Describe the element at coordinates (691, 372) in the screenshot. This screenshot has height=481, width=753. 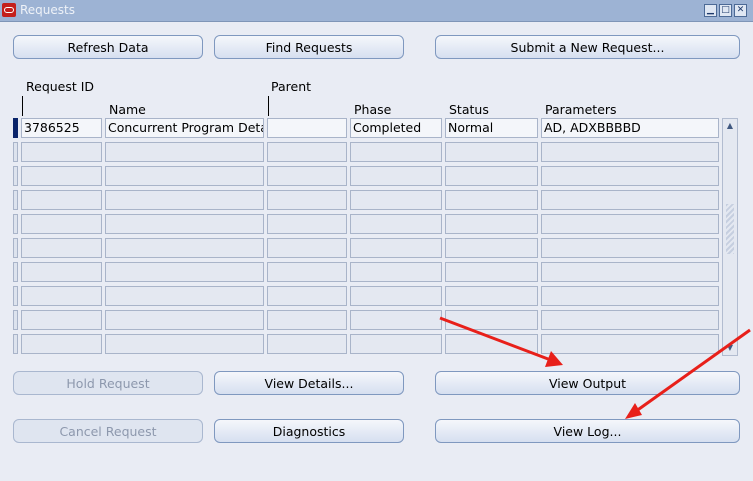
I see `annotation-arrow-view-log` at that location.